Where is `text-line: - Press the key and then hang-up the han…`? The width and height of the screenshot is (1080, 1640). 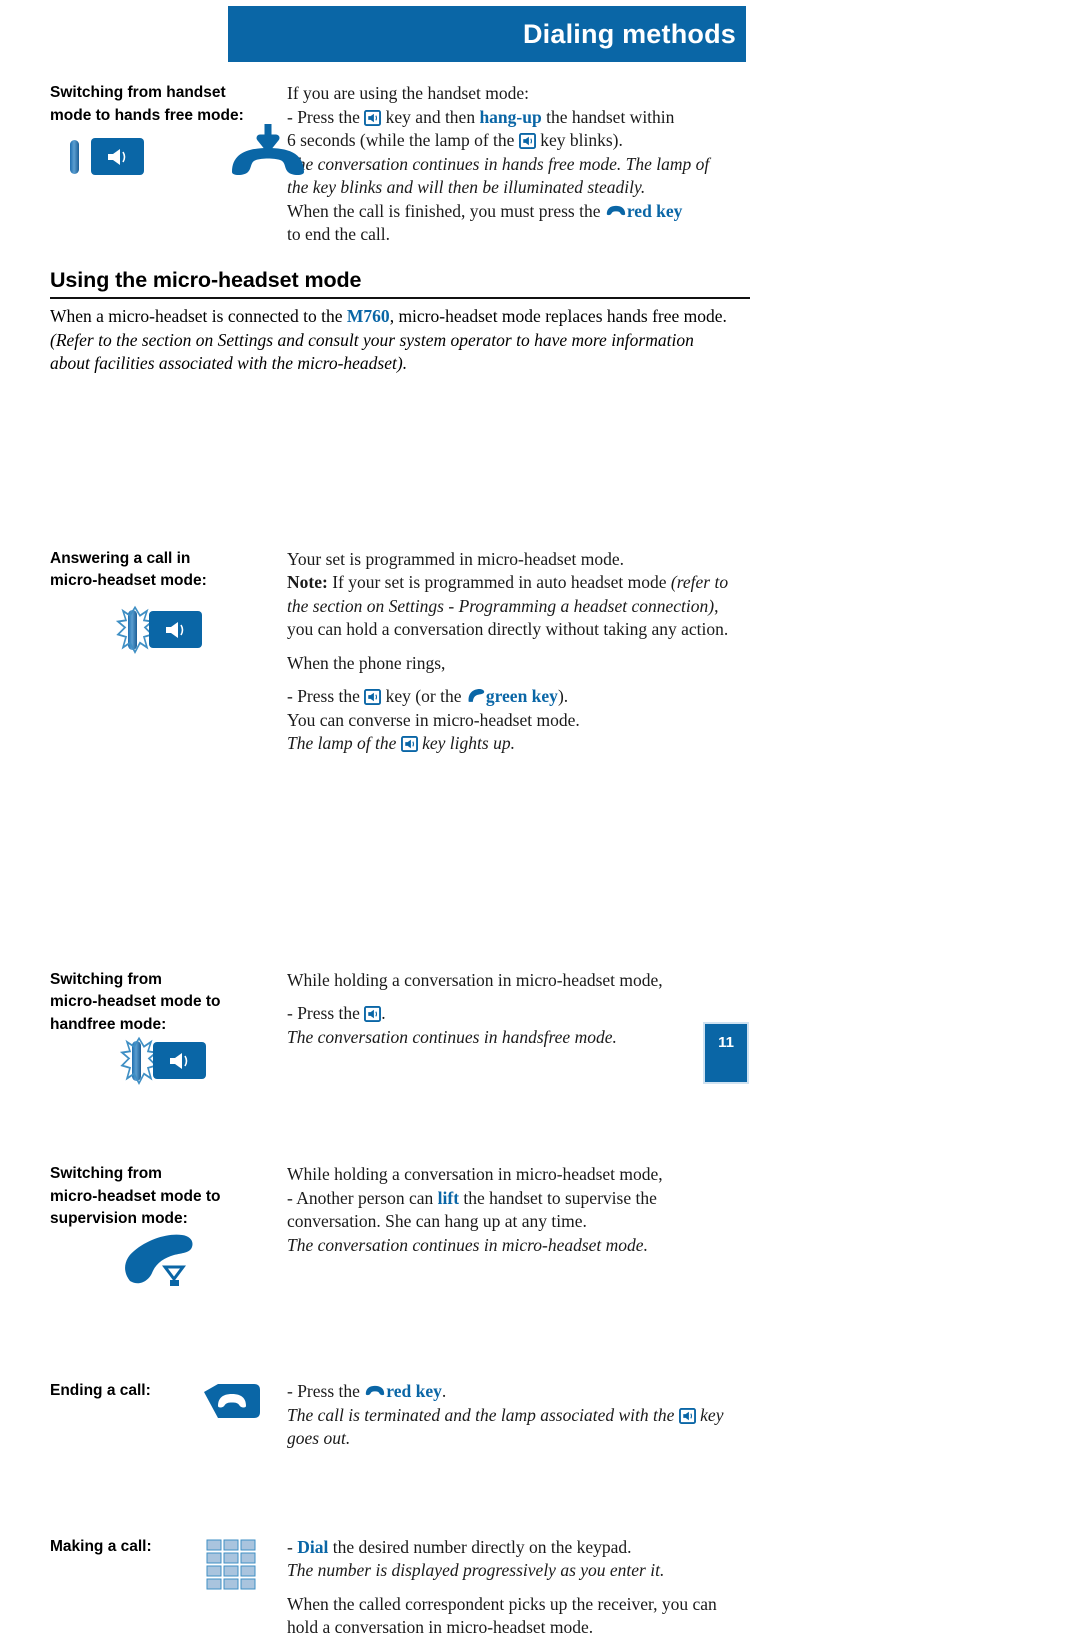
text-line: - Press the key and then hang-up the han… is located at coordinates (518, 118).